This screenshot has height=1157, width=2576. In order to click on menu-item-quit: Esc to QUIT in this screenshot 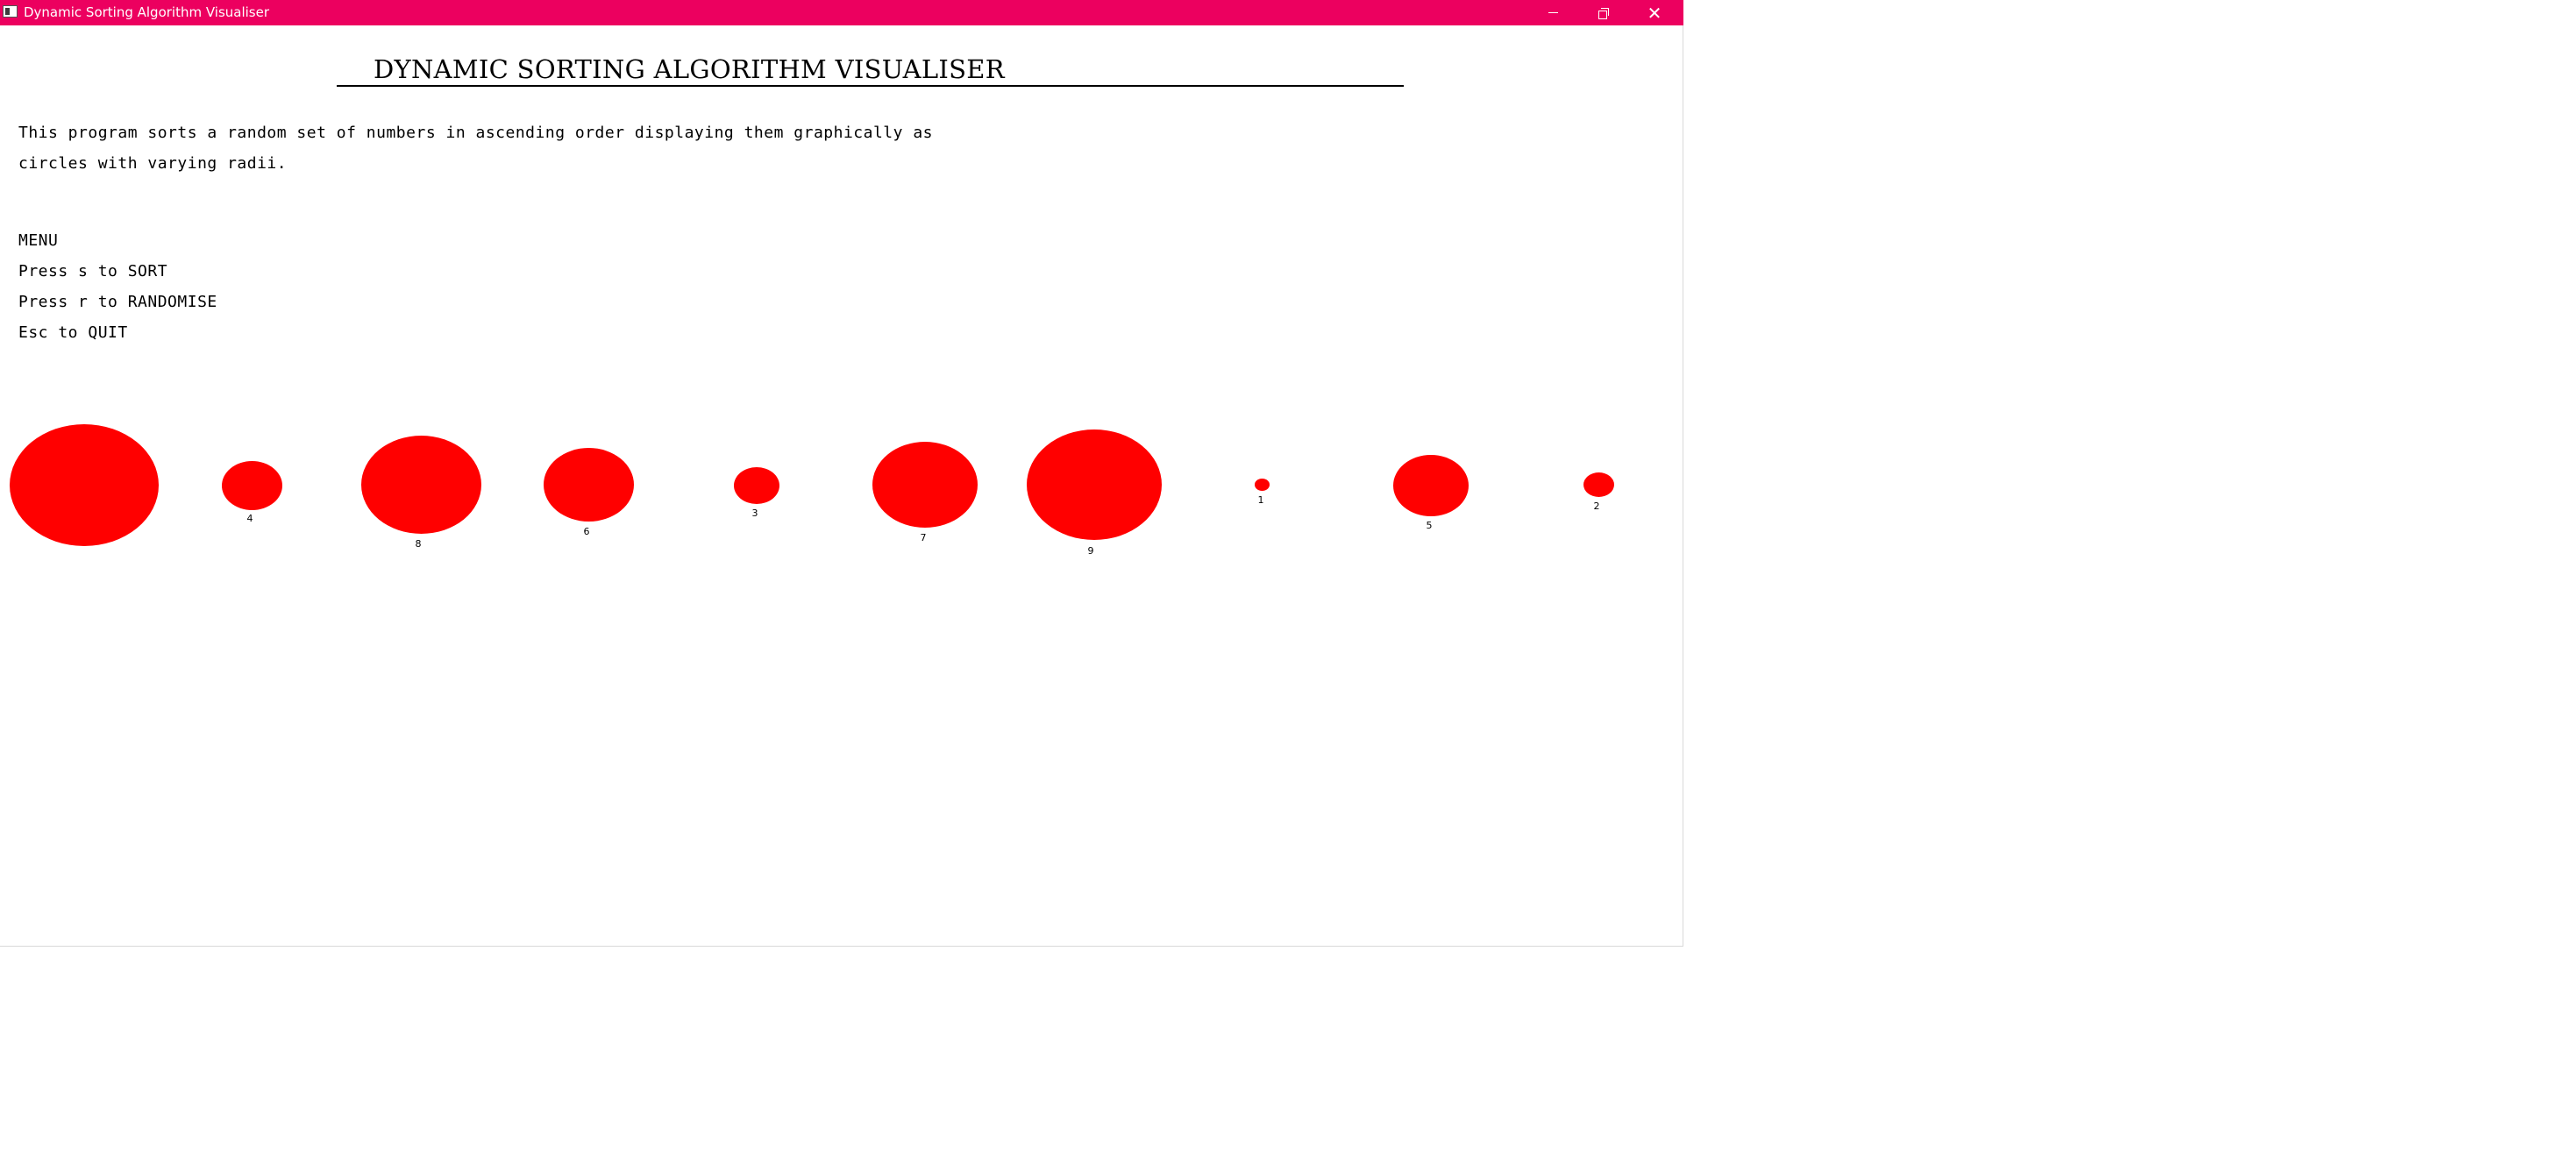, I will do `click(73, 332)`.